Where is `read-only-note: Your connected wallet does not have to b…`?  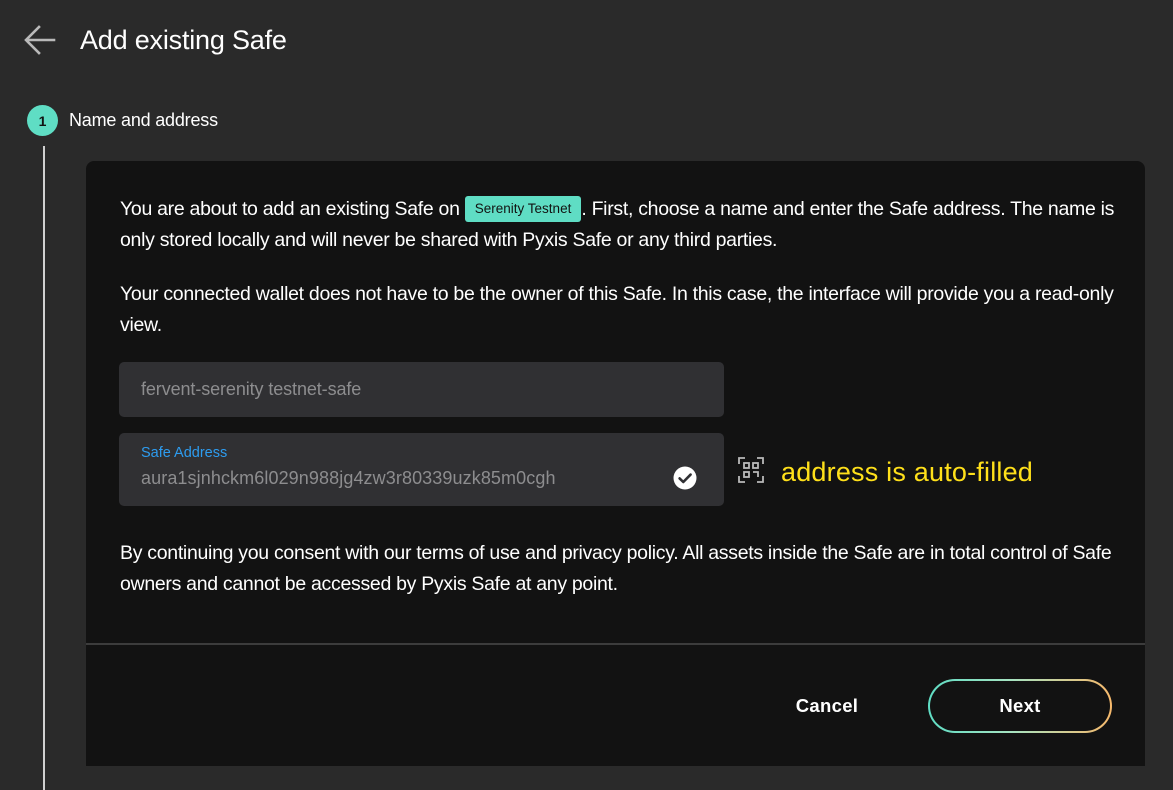
read-only-note: Your connected wallet does not have to b… is located at coordinates (617, 309).